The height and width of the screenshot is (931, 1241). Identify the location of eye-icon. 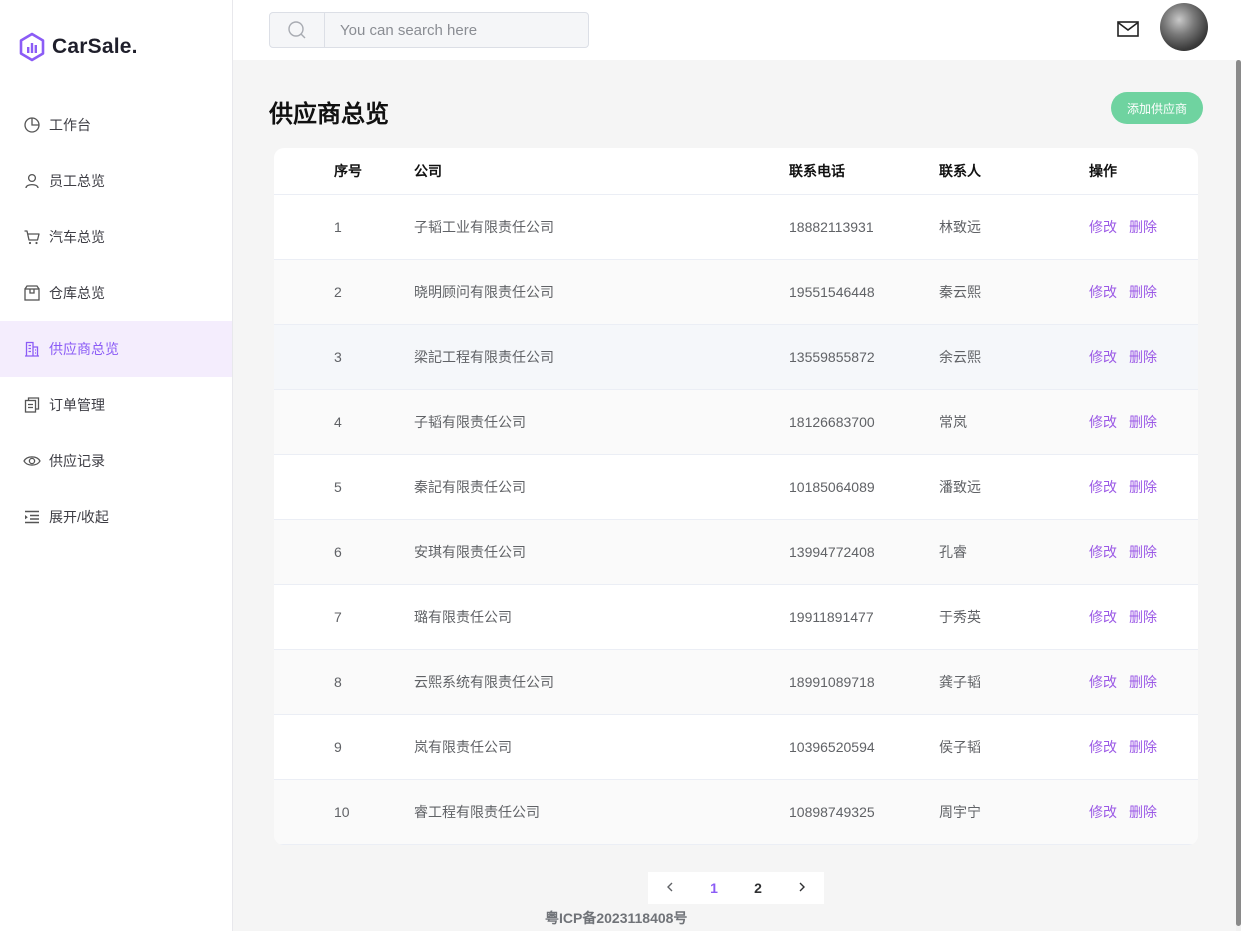
(32, 461).